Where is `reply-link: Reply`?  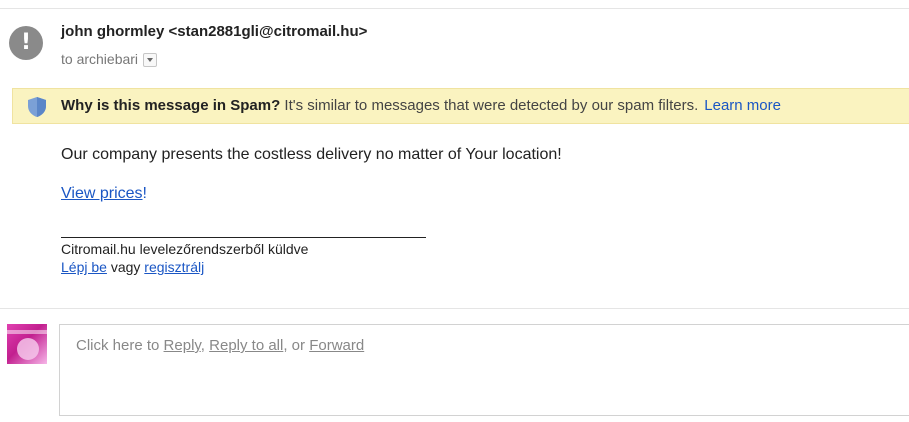
reply-link: Reply is located at coordinates (182, 345).